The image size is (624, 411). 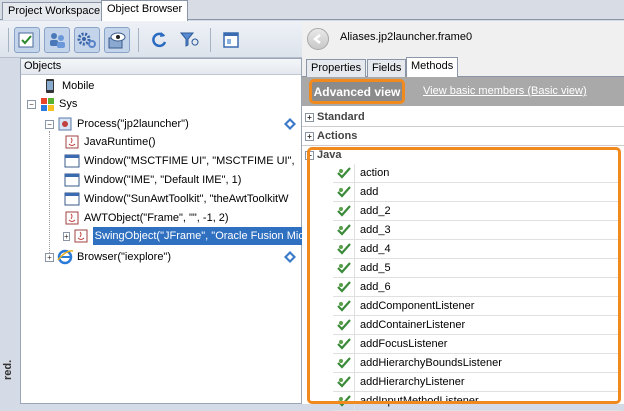 I want to click on ie-icon, so click(x=65, y=257).